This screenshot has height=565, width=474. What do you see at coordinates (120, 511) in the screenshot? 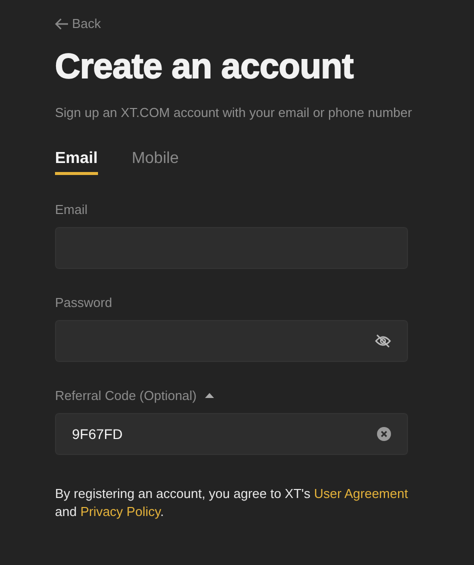
I see `agreement-link: Privacy Policy` at bounding box center [120, 511].